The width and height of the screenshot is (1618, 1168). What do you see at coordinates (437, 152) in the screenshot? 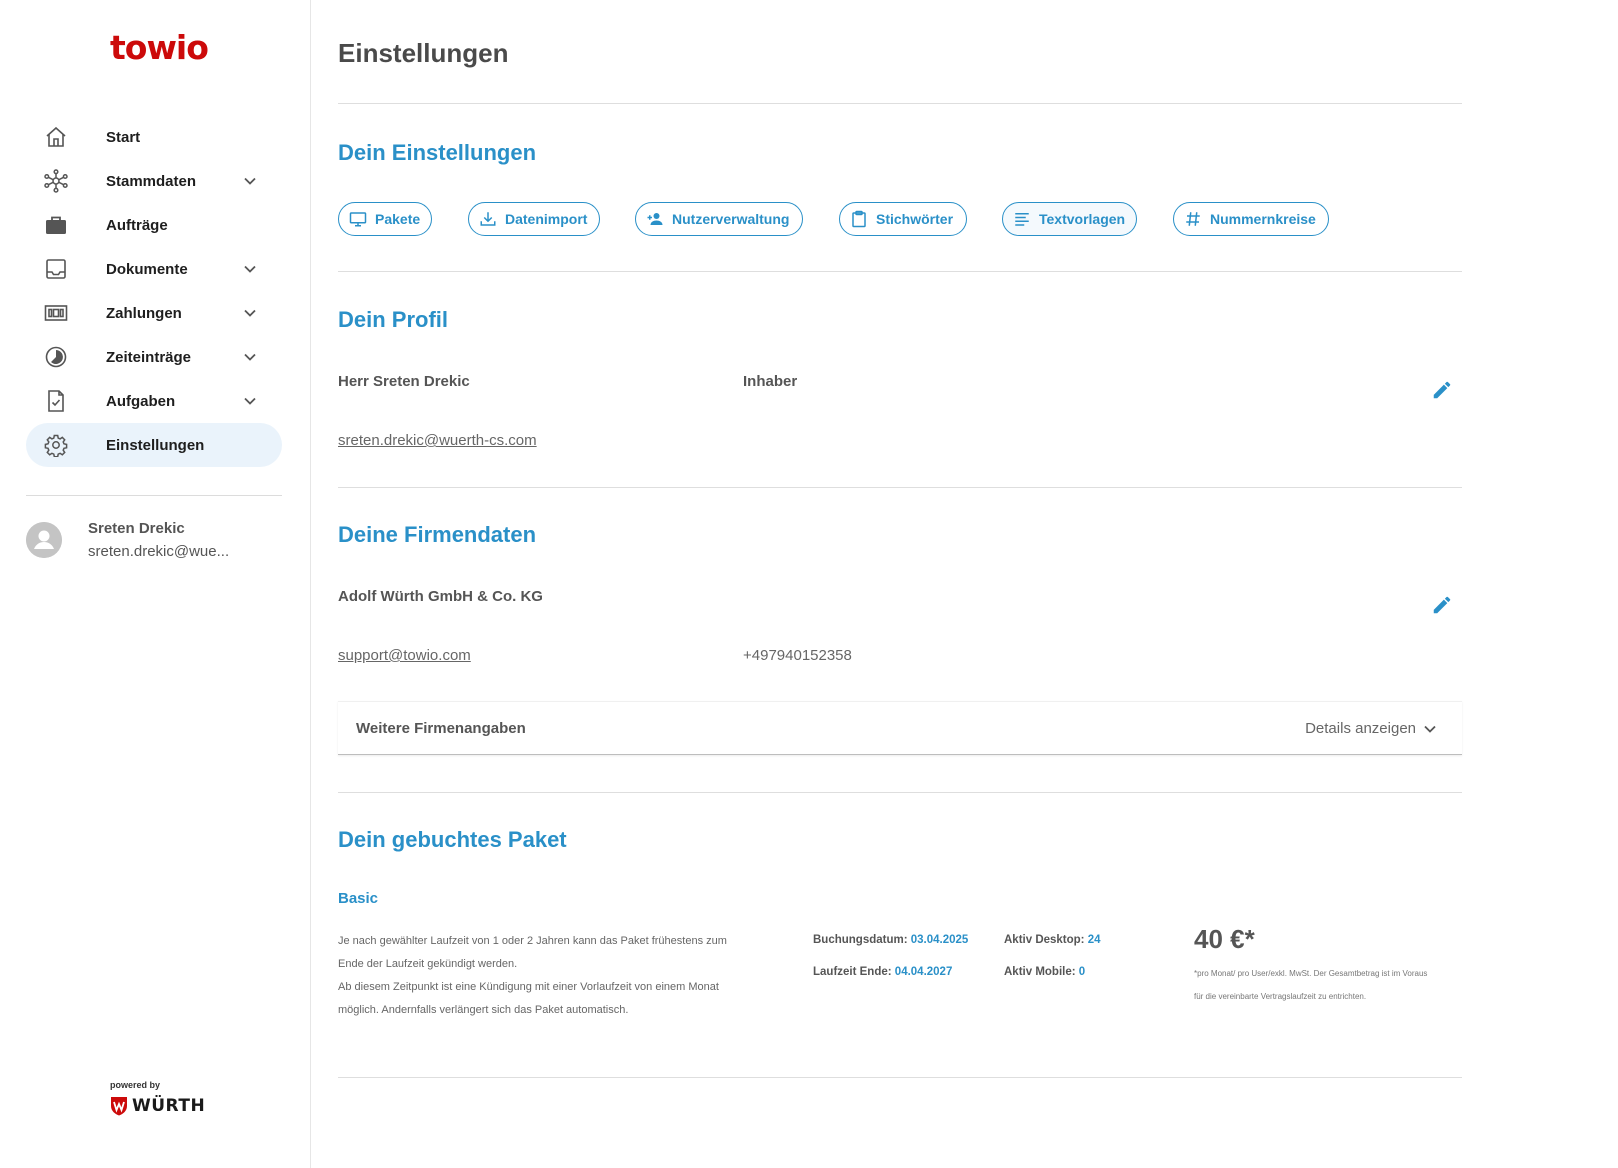
I see `settings-section-title: Dein Einstellungen` at bounding box center [437, 152].